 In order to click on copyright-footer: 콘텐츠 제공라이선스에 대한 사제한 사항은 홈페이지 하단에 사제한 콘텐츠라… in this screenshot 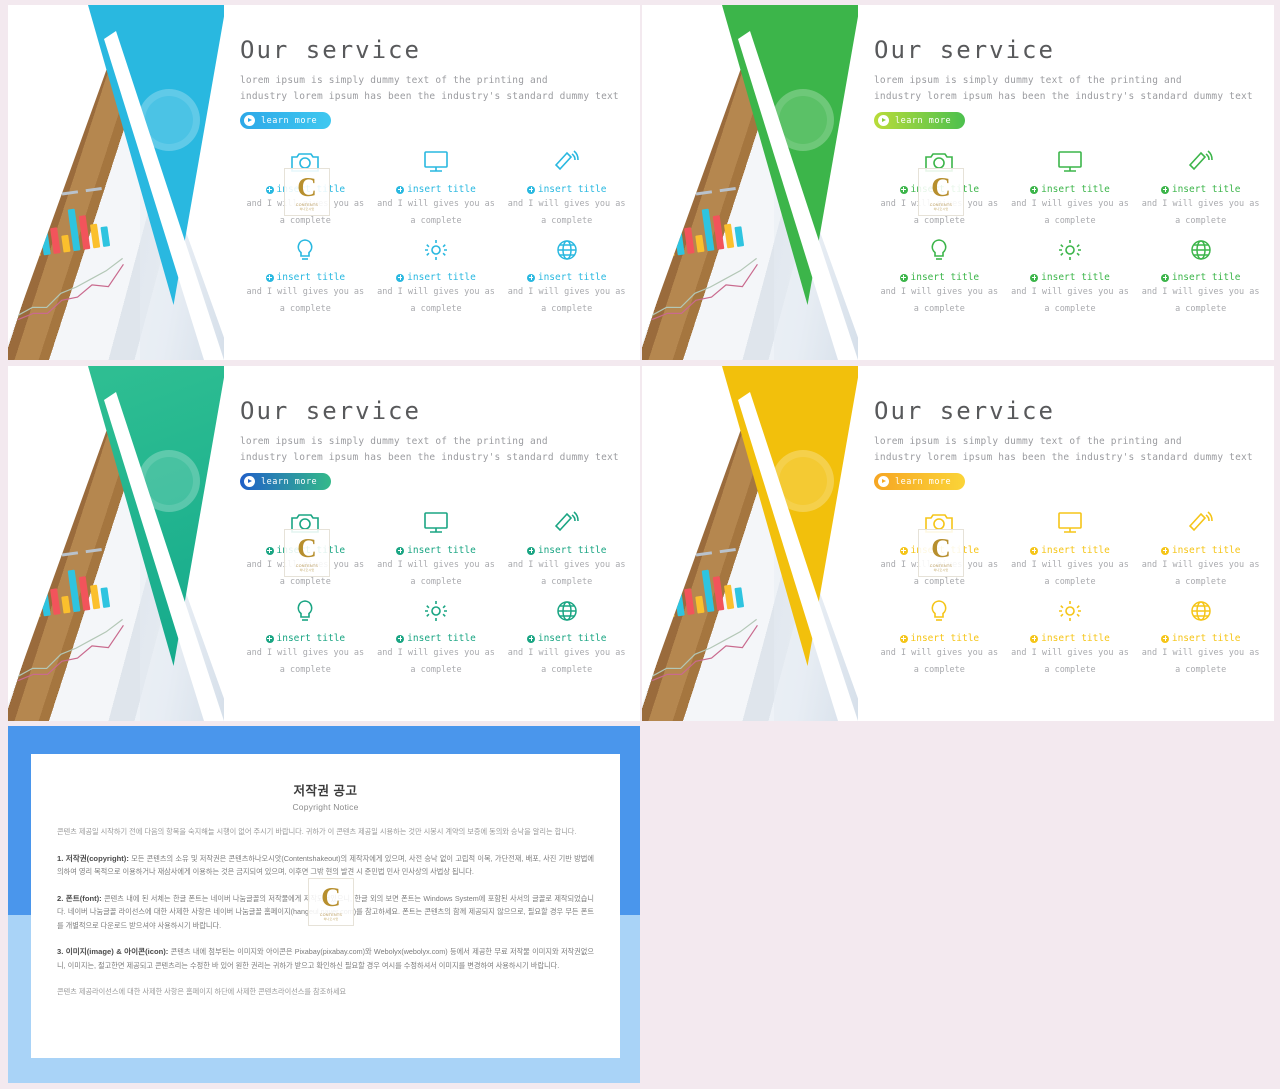, I will do `click(202, 991)`.